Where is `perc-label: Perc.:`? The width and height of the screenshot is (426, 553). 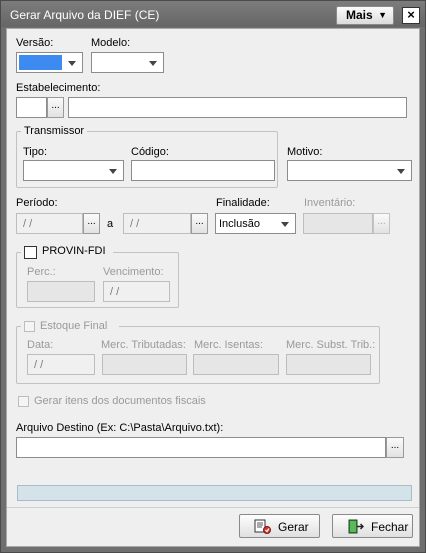 perc-label: Perc.: is located at coordinates (41, 272).